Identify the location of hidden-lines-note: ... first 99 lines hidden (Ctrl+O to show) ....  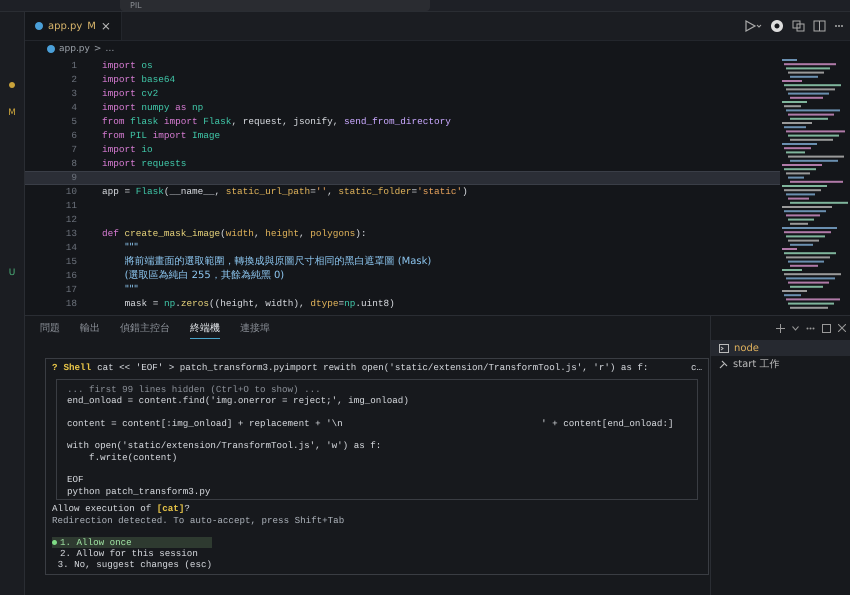
(194, 390).